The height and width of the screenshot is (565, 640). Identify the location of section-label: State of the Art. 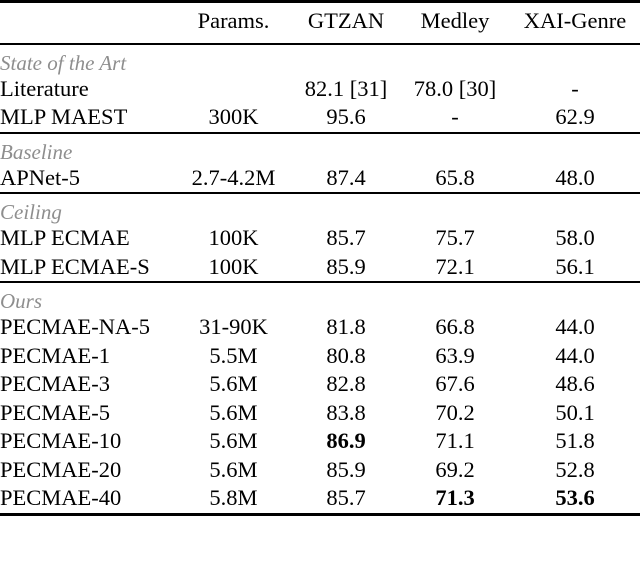
(63, 62).